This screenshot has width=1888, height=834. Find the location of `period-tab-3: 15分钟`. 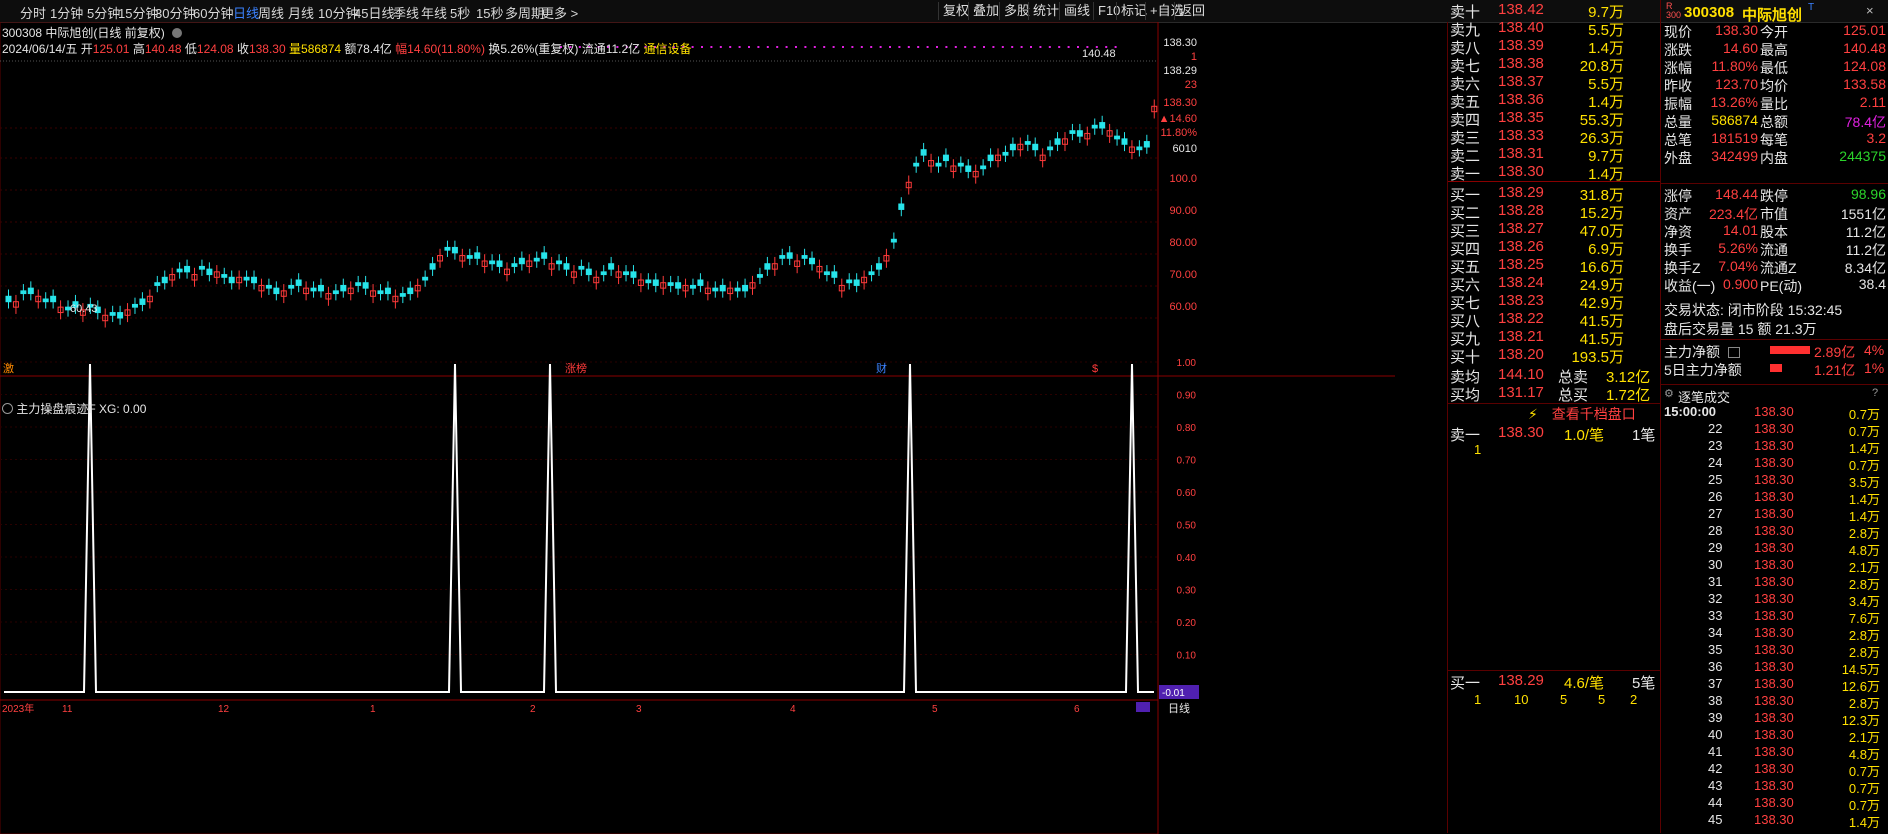

period-tab-3: 15分钟 is located at coordinates (138, 12).